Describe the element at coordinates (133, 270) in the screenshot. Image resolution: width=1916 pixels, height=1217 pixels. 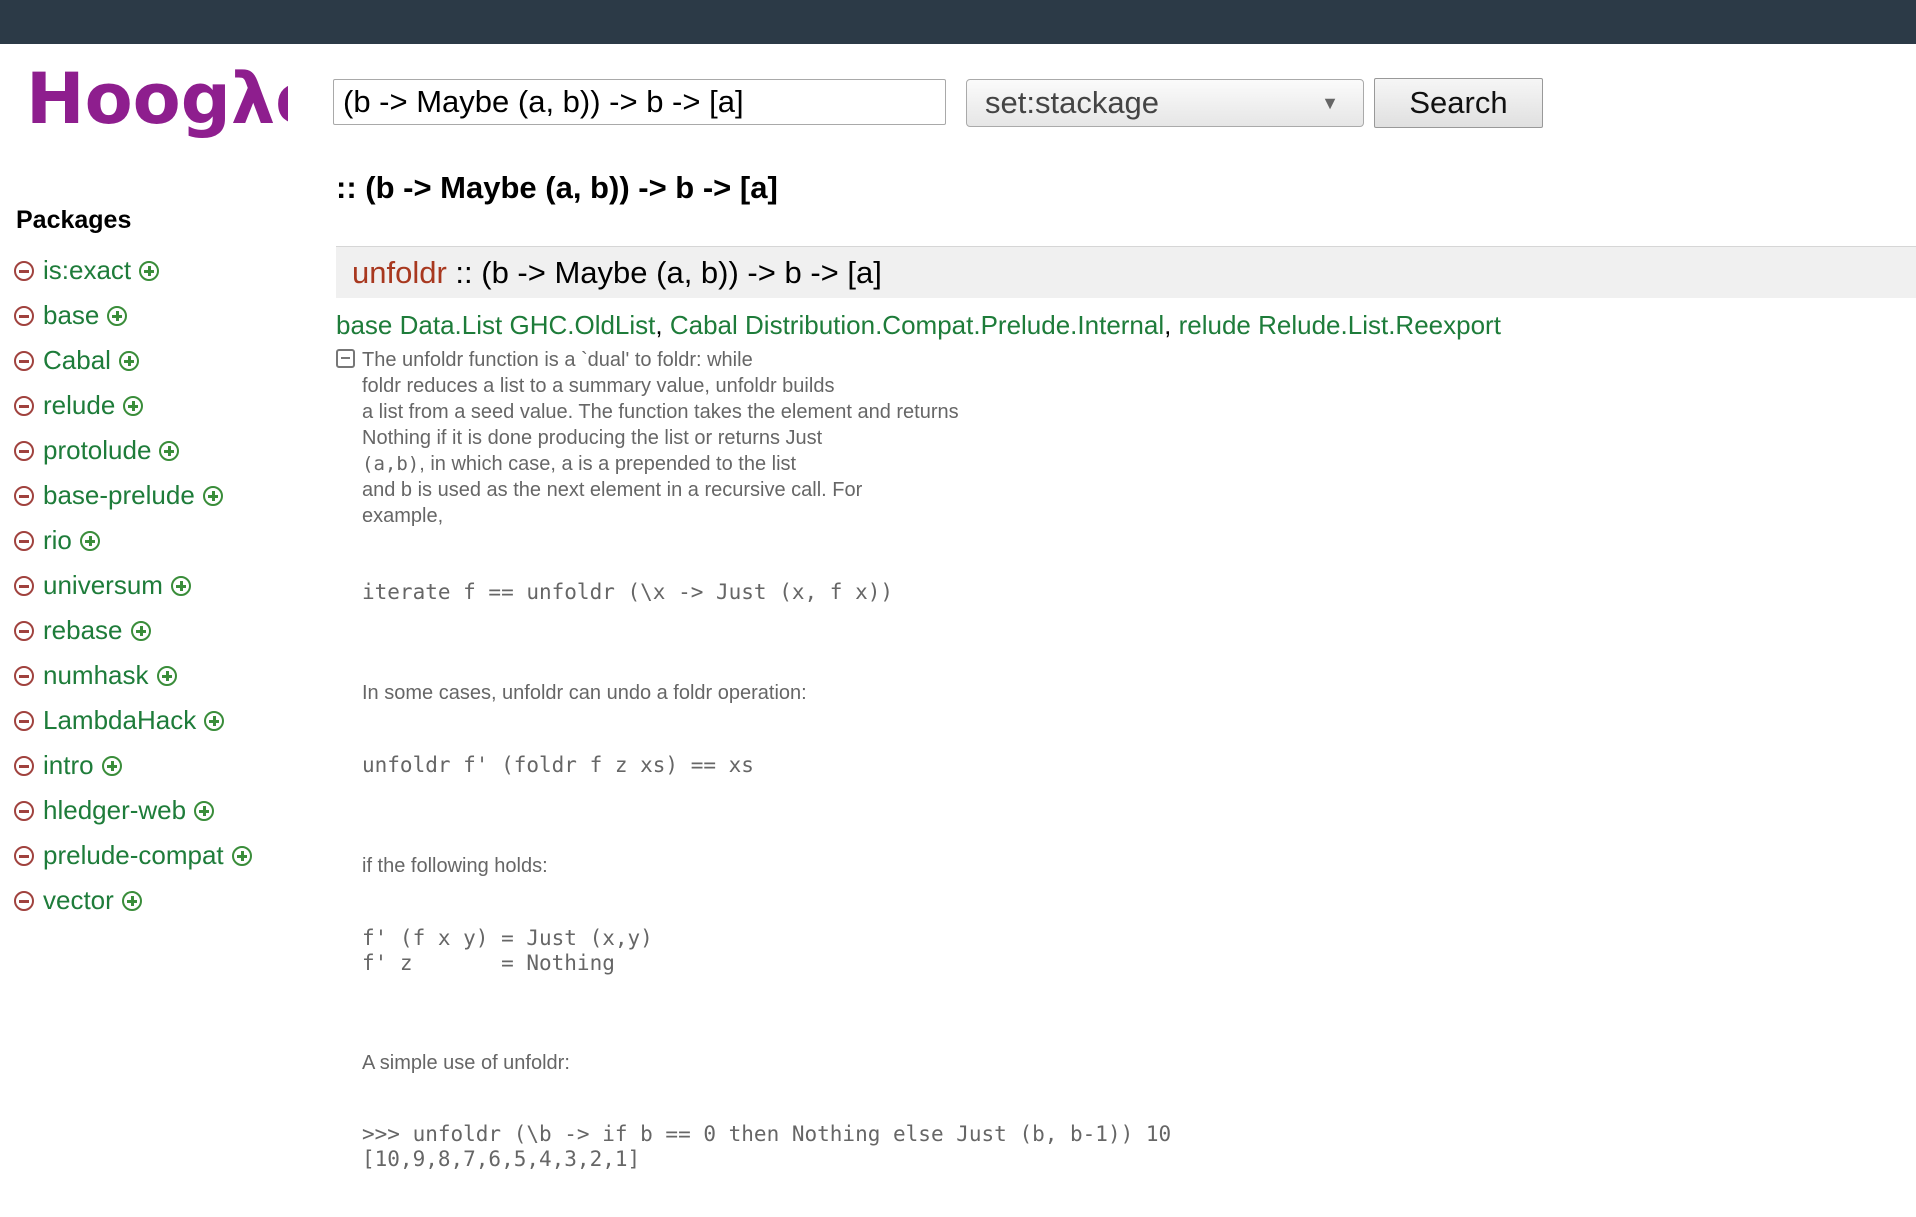
I see `package-item: is:exact` at that location.